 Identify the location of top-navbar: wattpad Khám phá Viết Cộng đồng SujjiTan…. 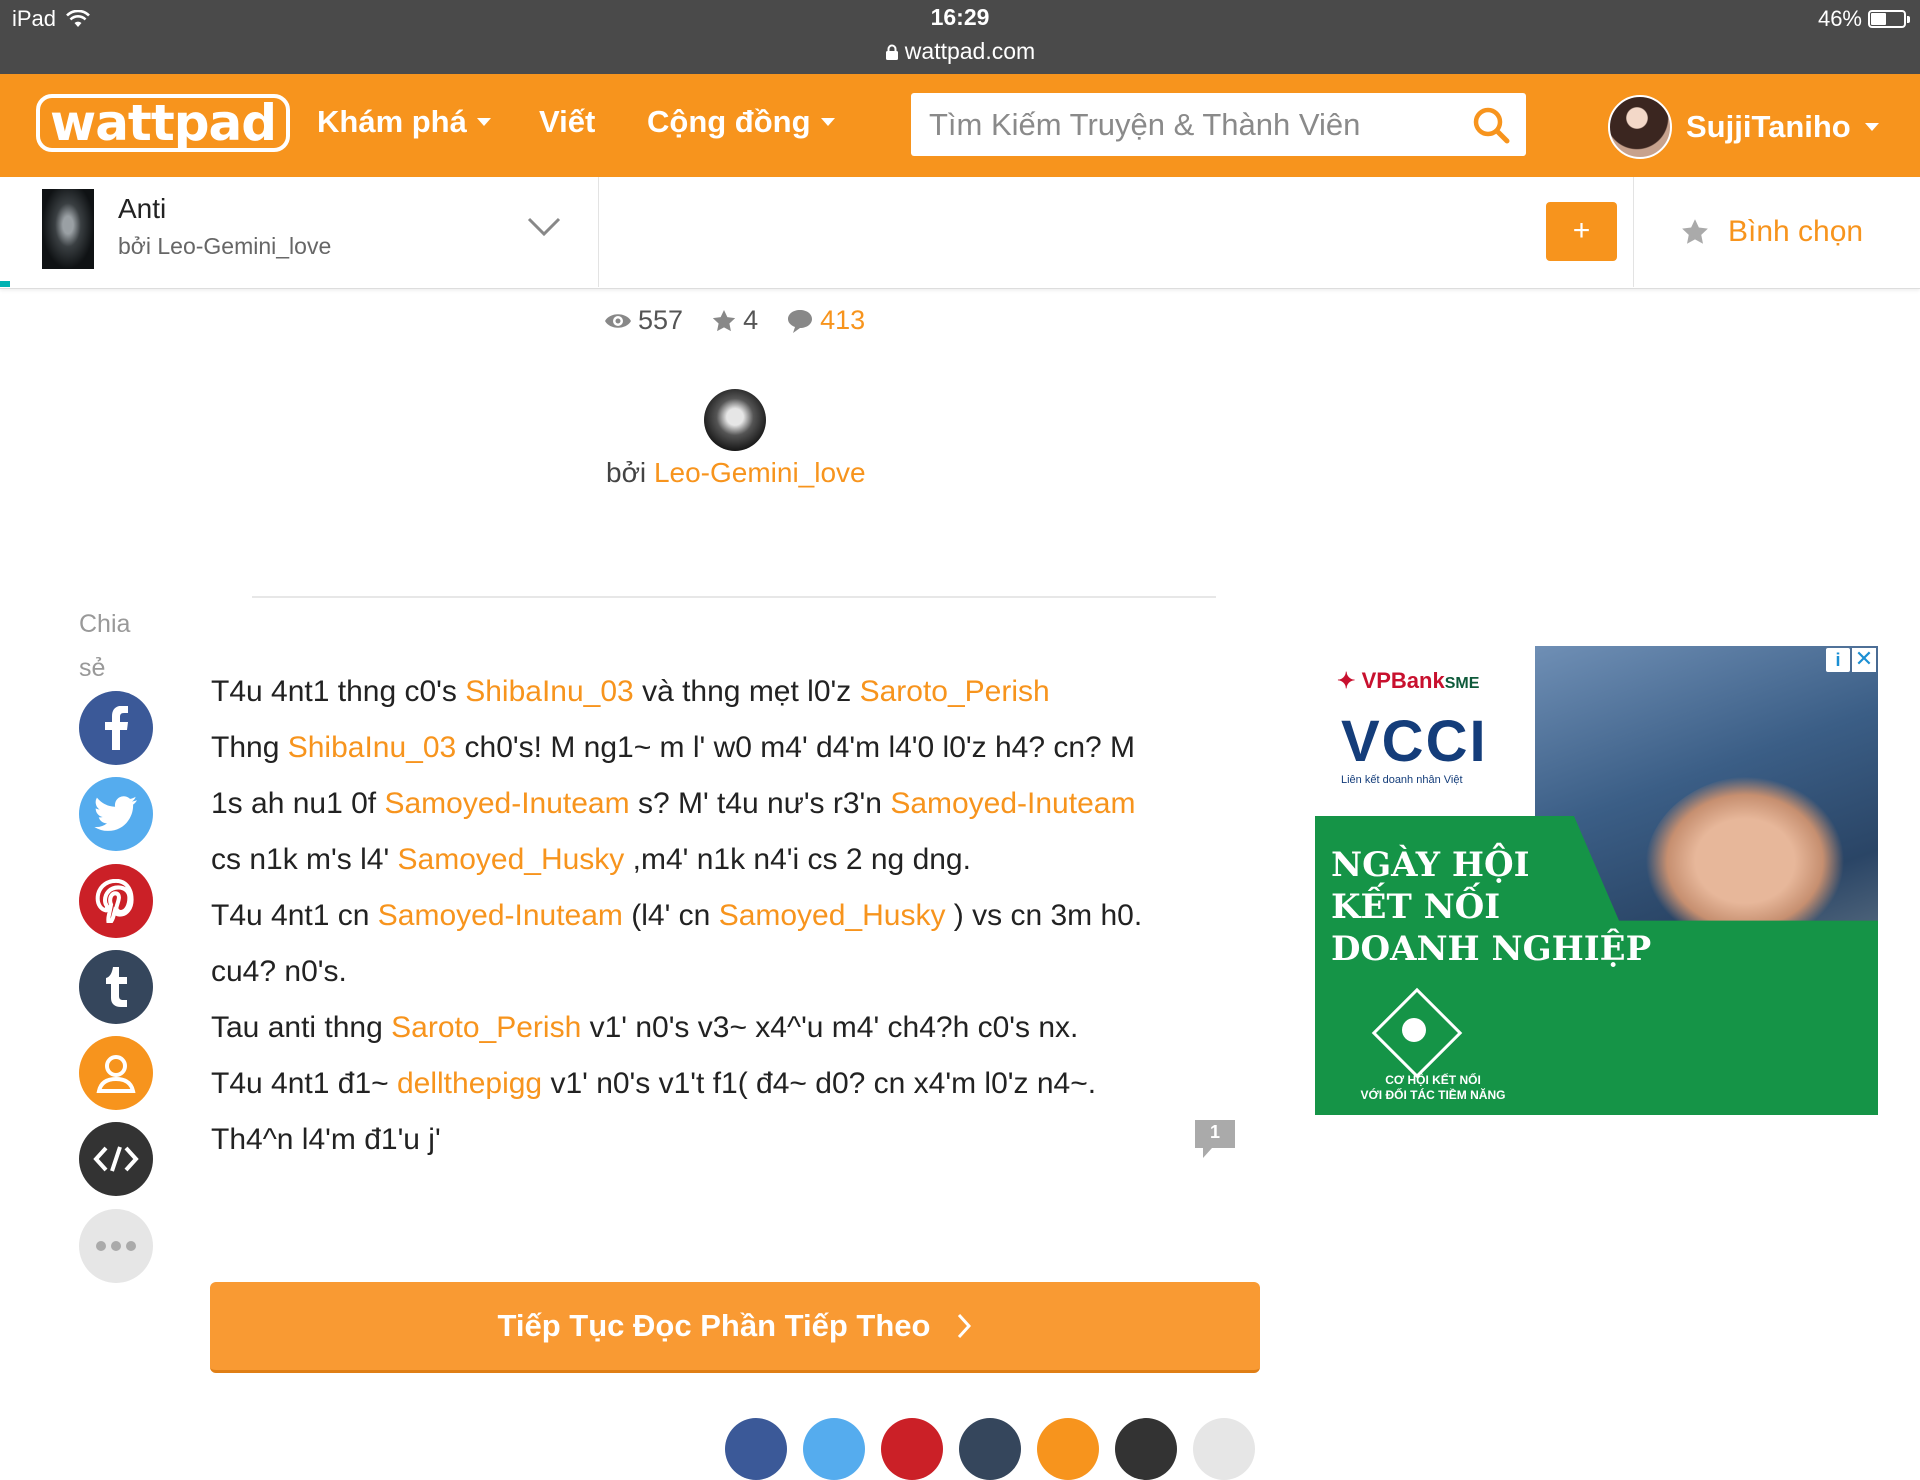
(960, 125).